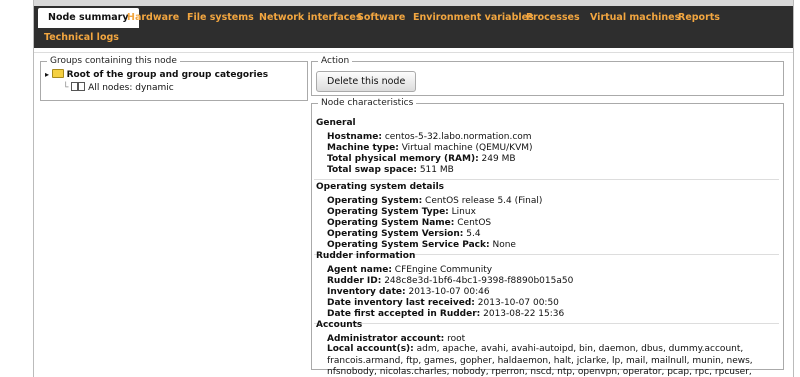  What do you see at coordinates (366, 81) in the screenshot?
I see `delete-node-button: Delete this node` at bounding box center [366, 81].